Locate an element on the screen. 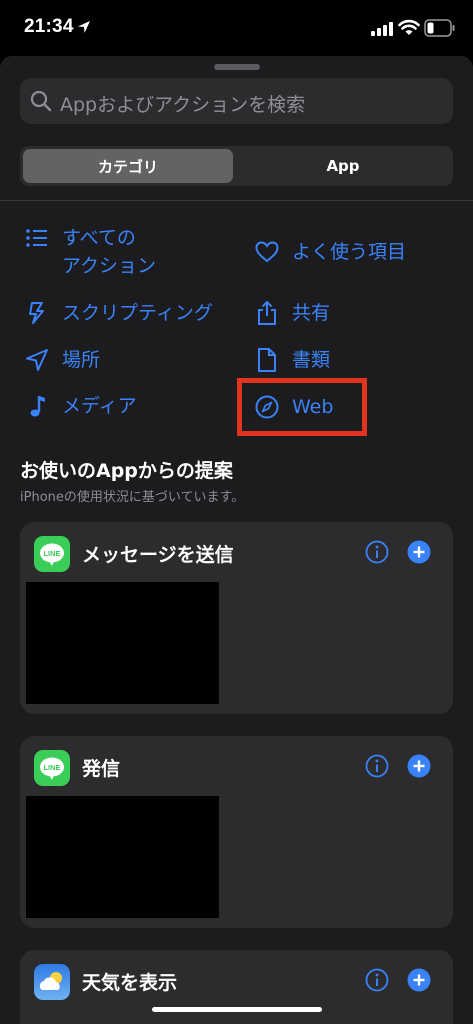 The height and width of the screenshot is (1024, 473). category-label: スクリプティング is located at coordinates (137, 313).